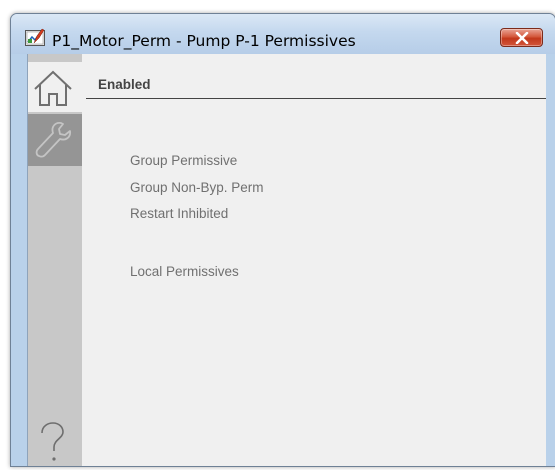  Describe the element at coordinates (52, 441) in the screenshot. I see `question-mark-icon` at that location.